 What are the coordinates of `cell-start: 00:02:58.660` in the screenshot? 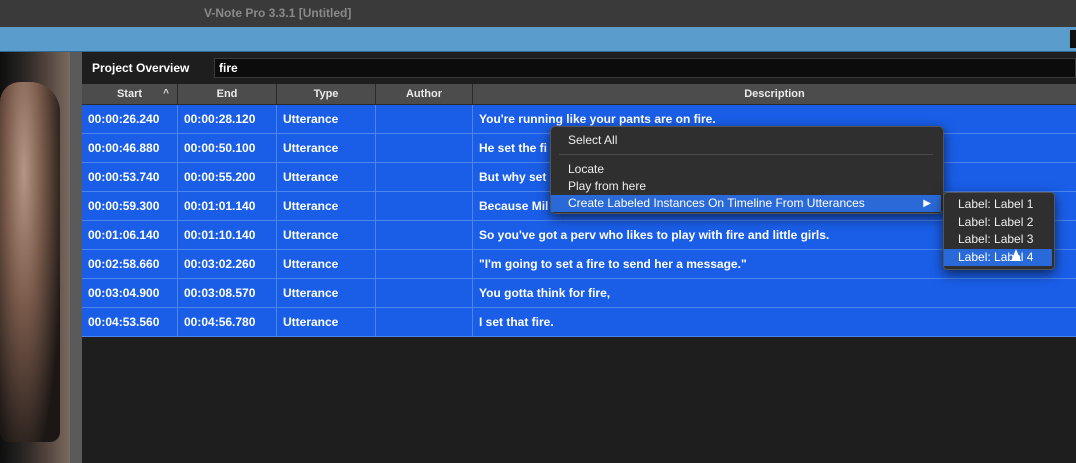 It's located at (130, 264).